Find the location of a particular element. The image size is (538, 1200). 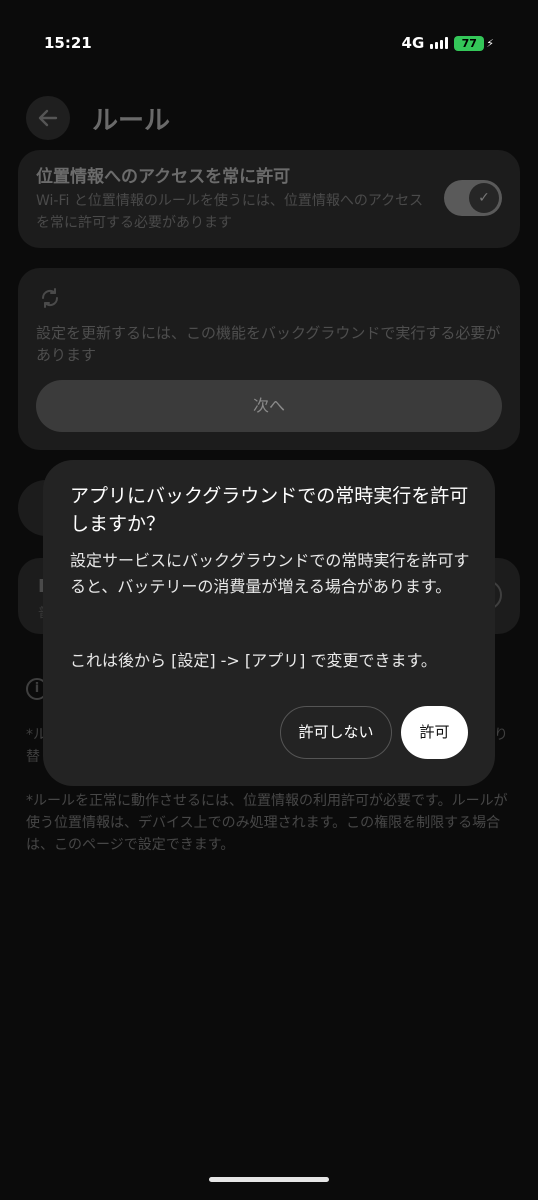

dialog-note: これは後から [設定] -> [アプリ] で変更できます。 is located at coordinates (253, 660).